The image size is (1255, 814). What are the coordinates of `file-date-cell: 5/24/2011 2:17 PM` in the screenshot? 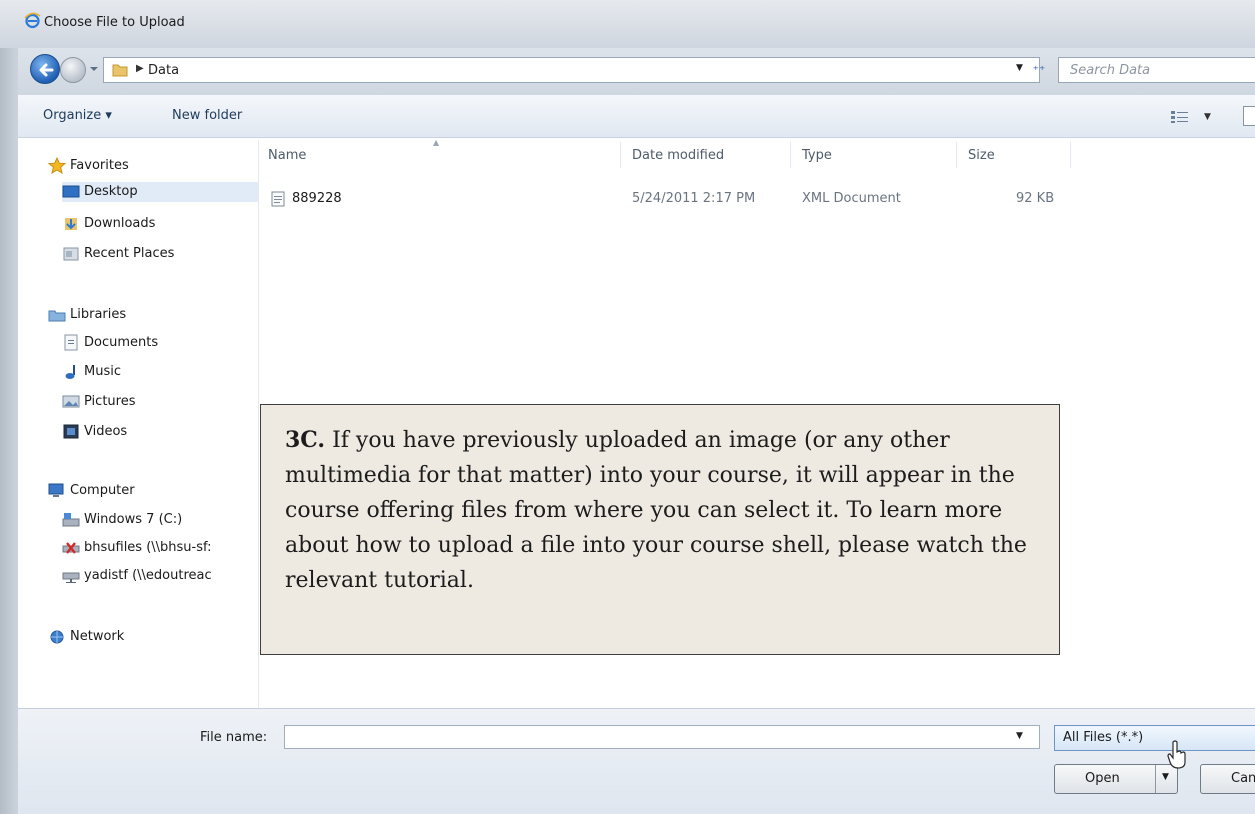 It's located at (694, 198).